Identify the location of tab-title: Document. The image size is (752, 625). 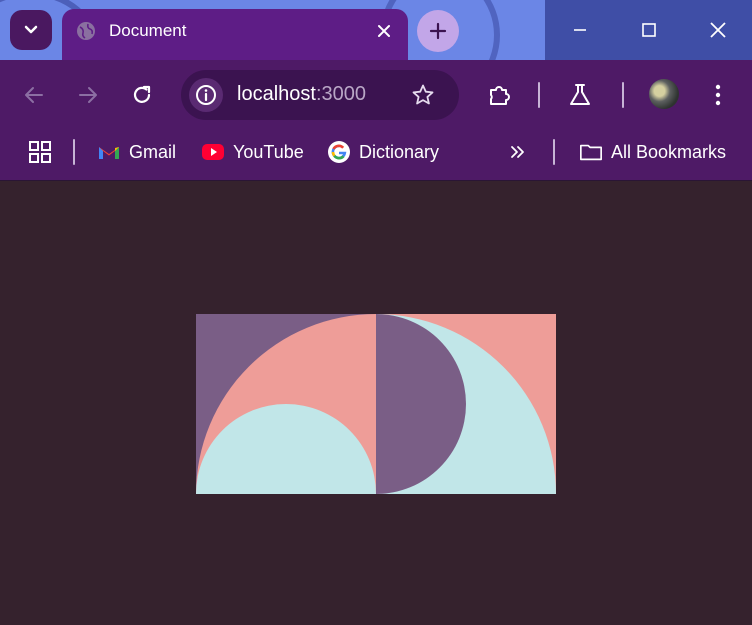
(148, 30).